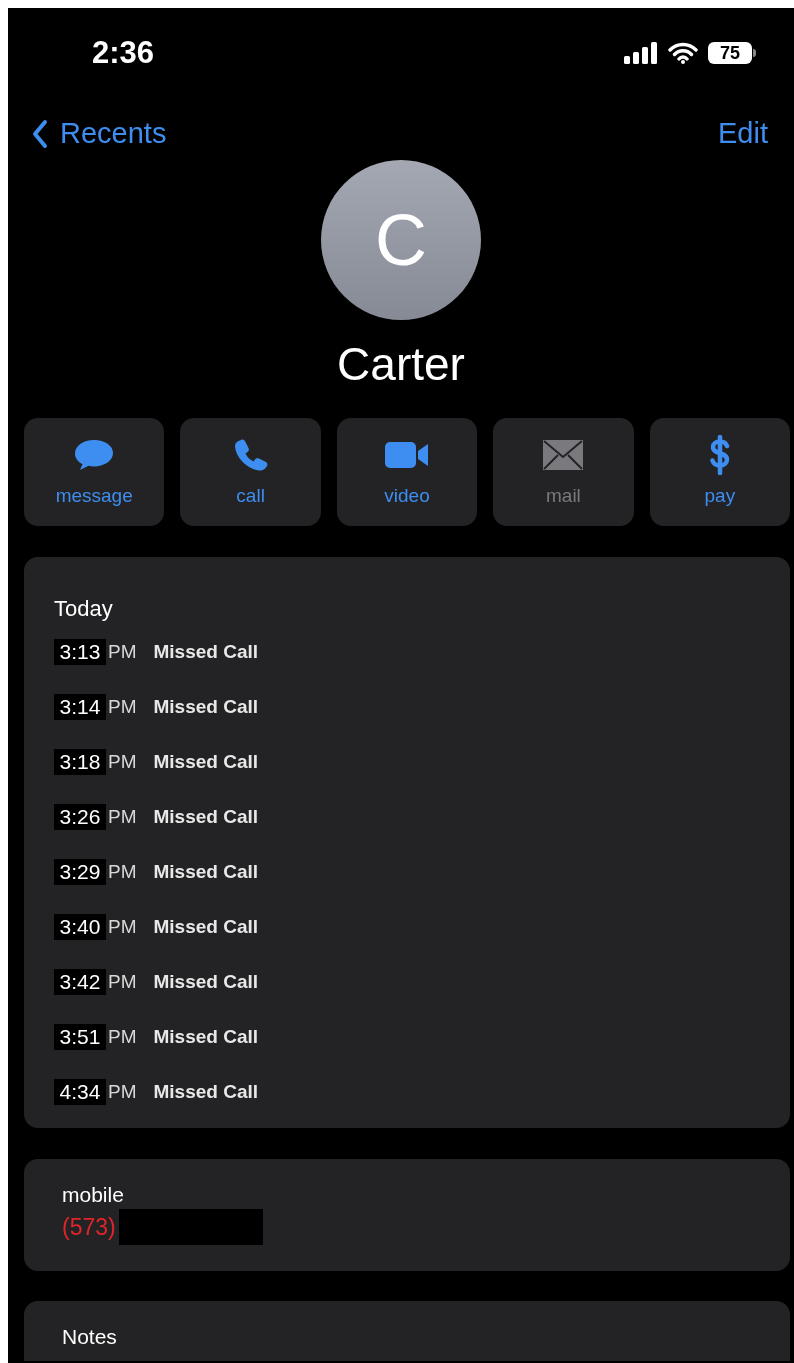  I want to click on status-time: 2:36, so click(123, 52).